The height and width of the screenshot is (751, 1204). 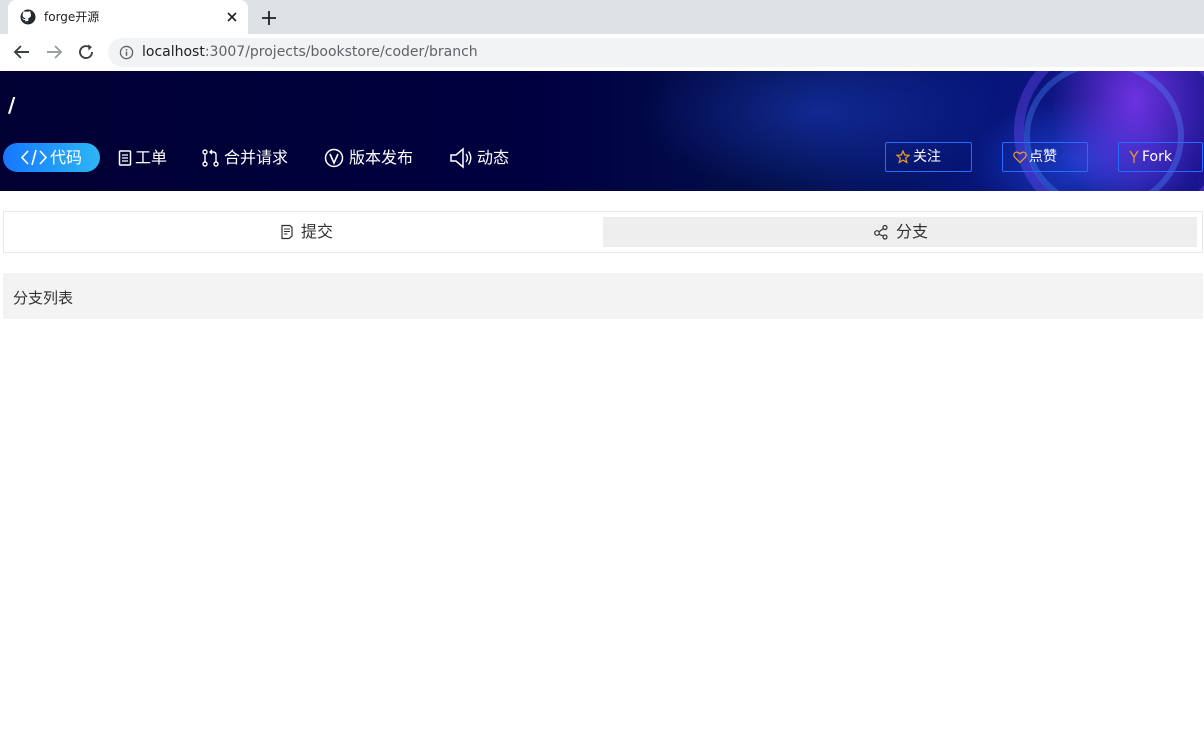 I want to click on version-icon, so click(x=334, y=158).